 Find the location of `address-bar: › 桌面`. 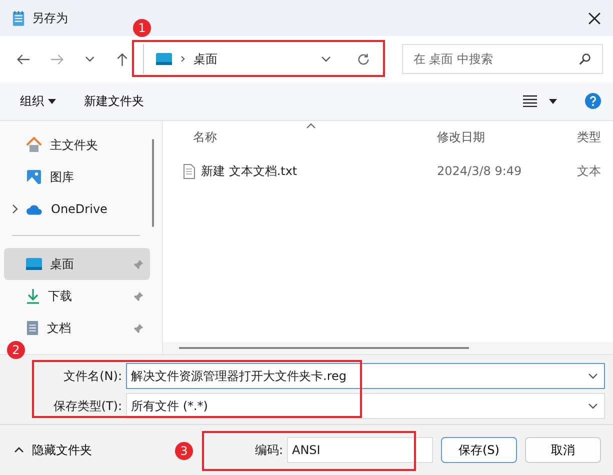

address-bar: › 桌面 is located at coordinates (262, 59).